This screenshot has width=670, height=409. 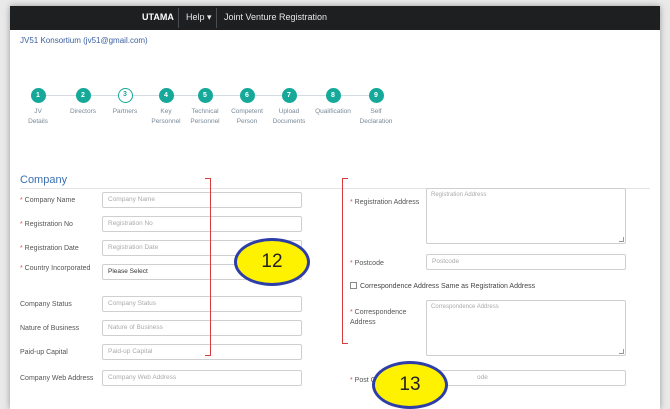 I want to click on registration-address-label: * Registration Address, so click(x=385, y=202).